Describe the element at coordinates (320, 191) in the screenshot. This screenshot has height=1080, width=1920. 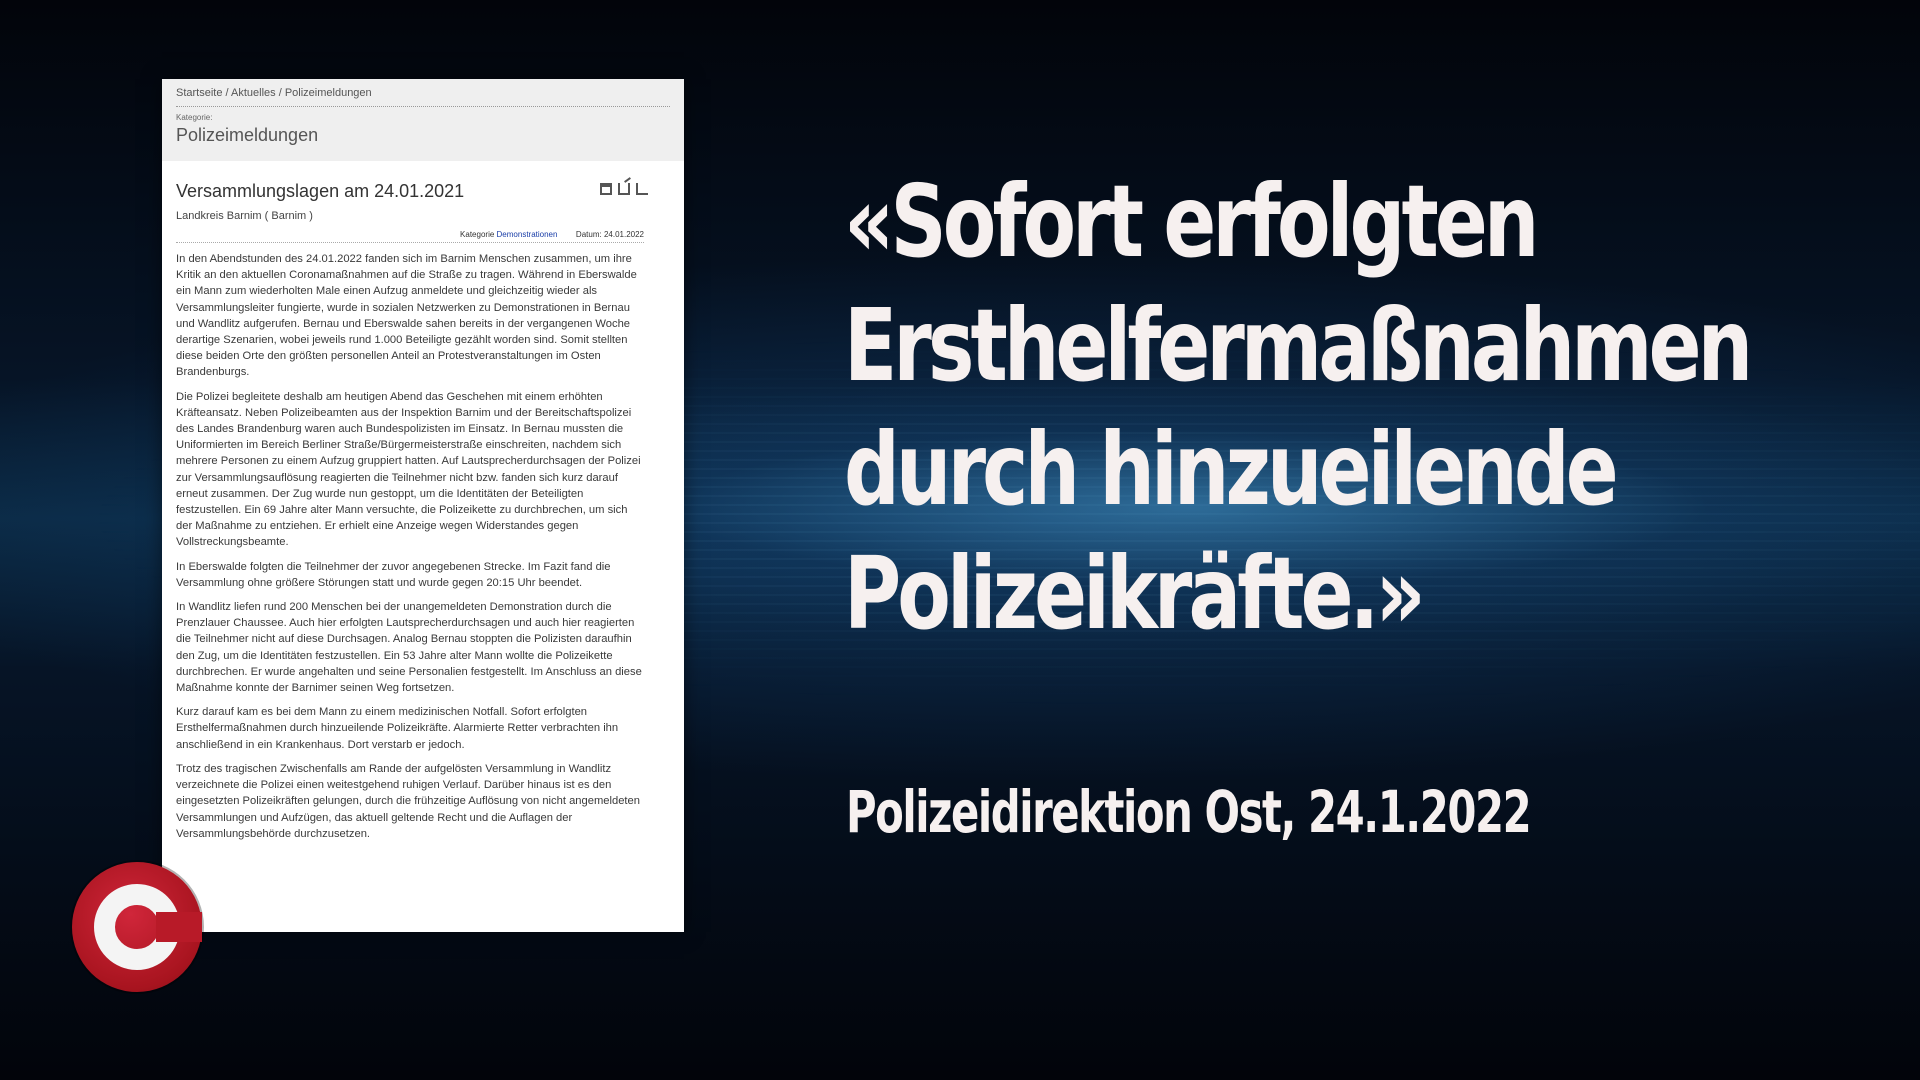
I see `article-title: Versammlungslagen am 24.01.2021` at that location.